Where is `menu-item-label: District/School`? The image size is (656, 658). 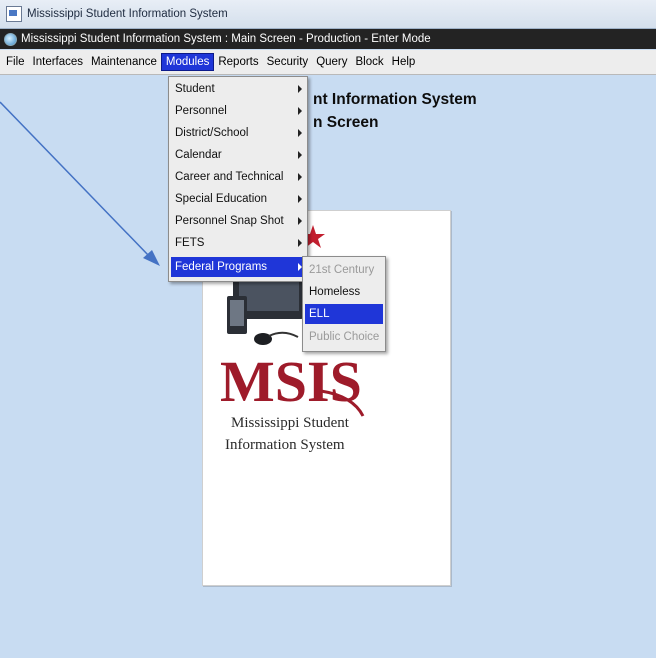
menu-item-label: District/School is located at coordinates (212, 133).